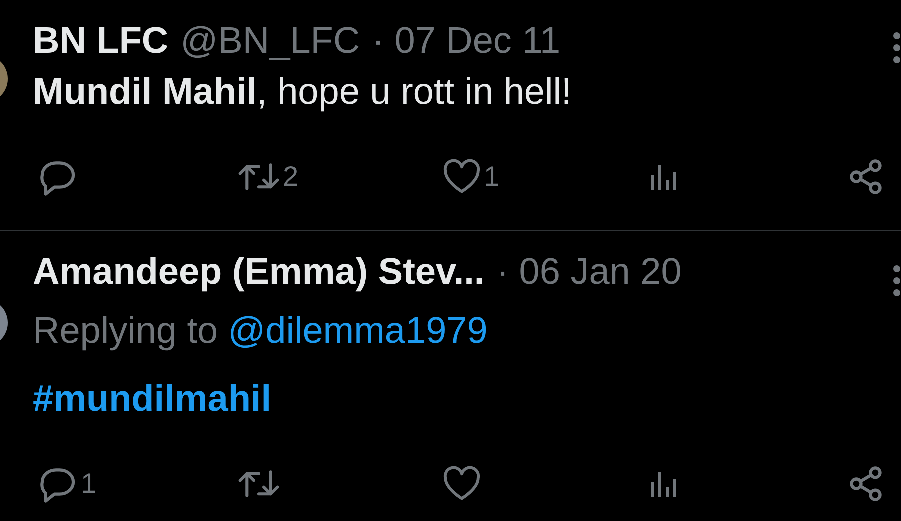 This screenshot has width=901, height=521. Describe the element at coordinates (270, 41) in the screenshot. I see `author-handle: @BN_LFC` at that location.